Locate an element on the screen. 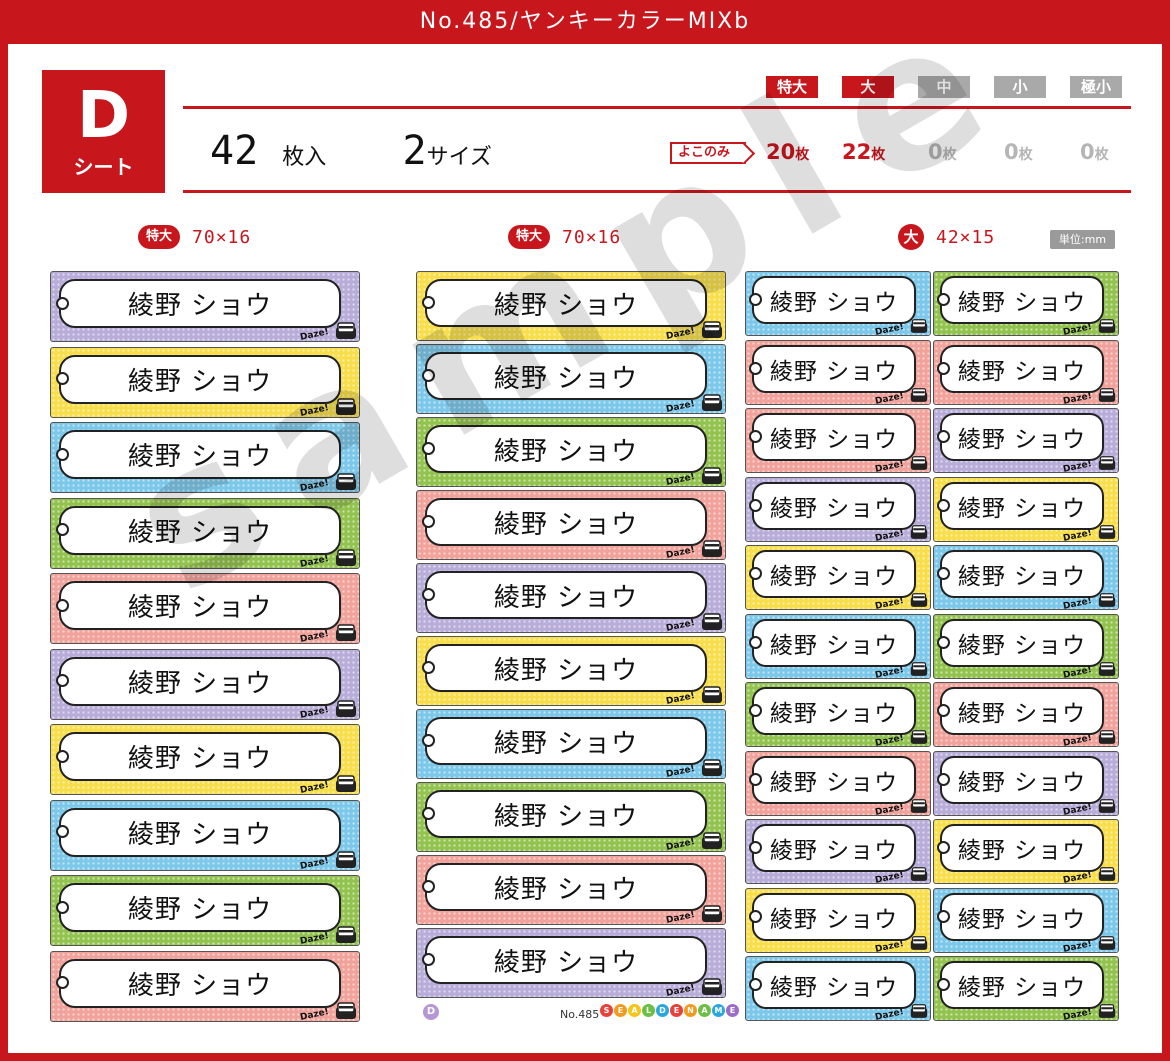 The height and width of the screenshot is (1061, 1170). logo-letter: S is located at coordinates (606, 1010).